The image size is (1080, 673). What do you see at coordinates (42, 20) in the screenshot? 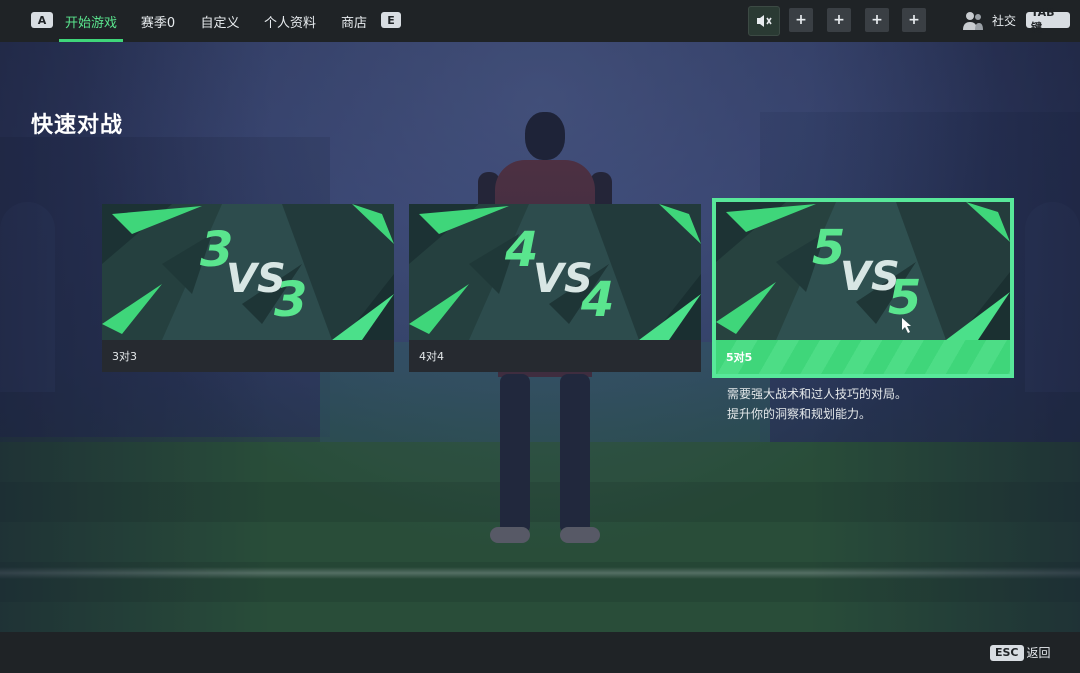
I see `nav-prev-key: A` at bounding box center [42, 20].